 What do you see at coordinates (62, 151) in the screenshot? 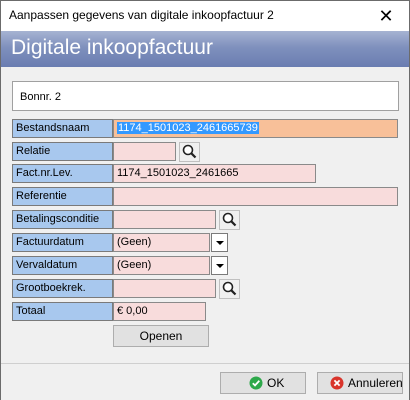
I see `relatie-label: Relatie` at bounding box center [62, 151].